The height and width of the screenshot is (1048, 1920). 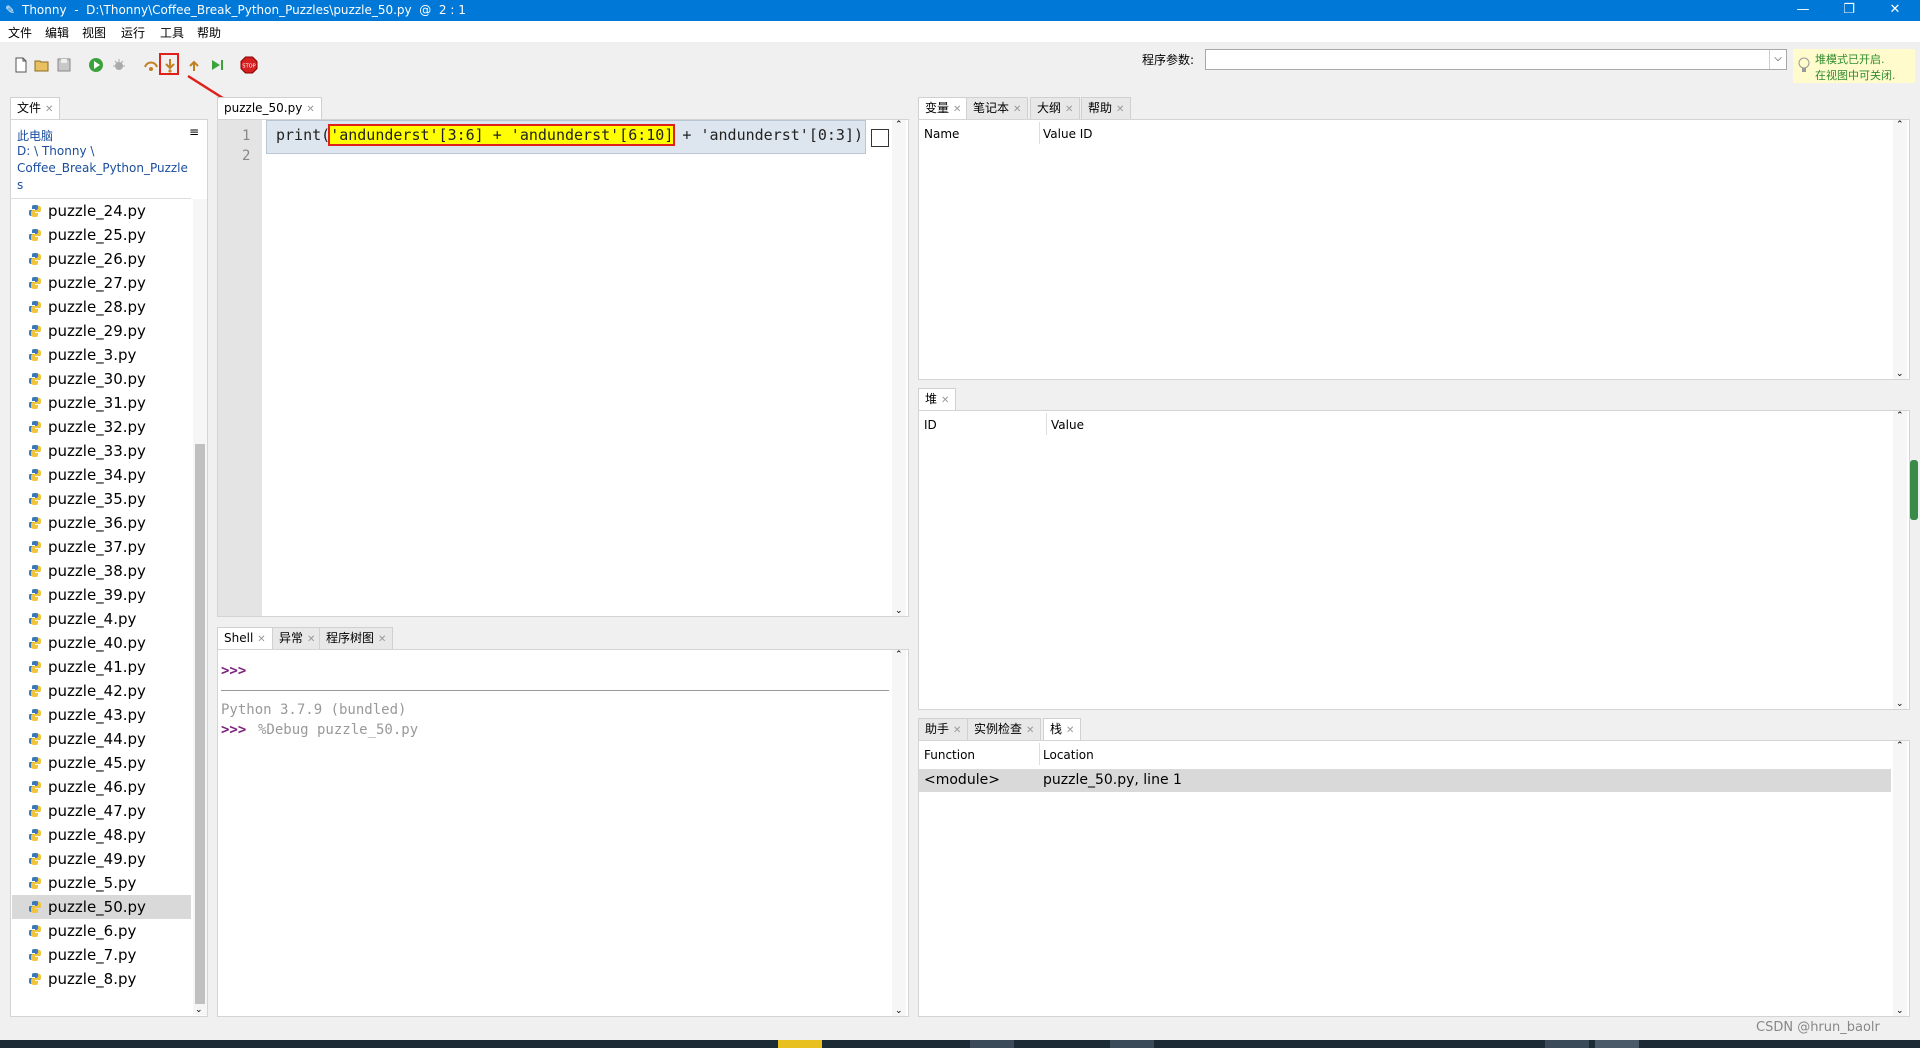 What do you see at coordinates (64, 65) in the screenshot?
I see `save-icon` at bounding box center [64, 65].